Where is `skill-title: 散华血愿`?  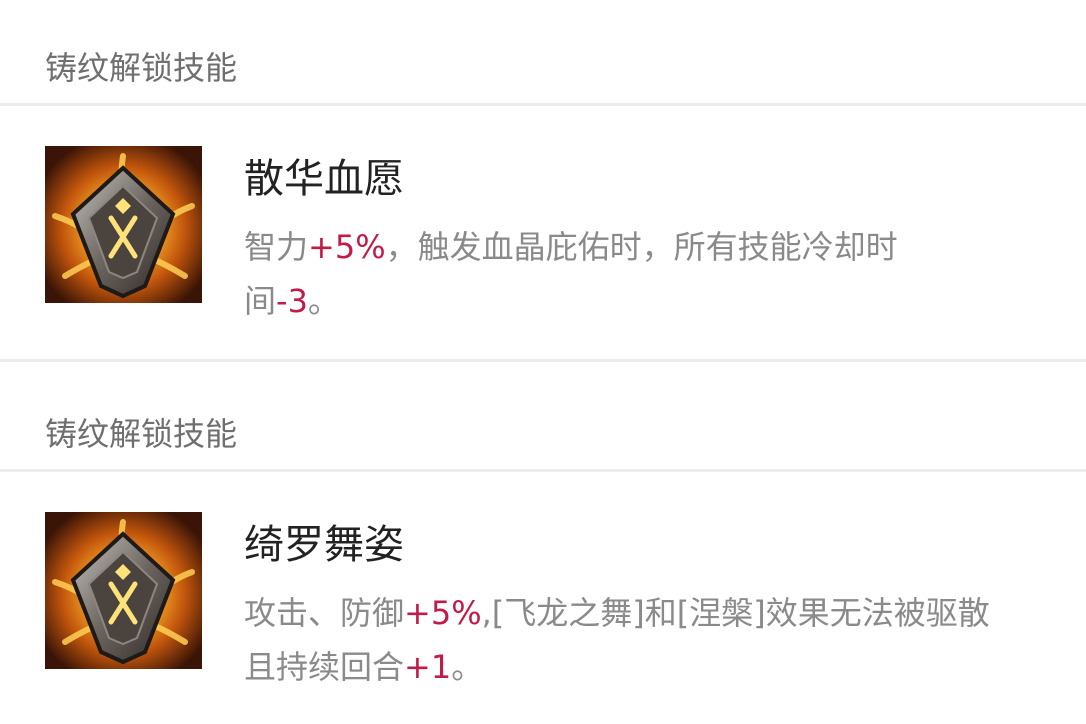 skill-title: 散华血愿 is located at coordinates (324, 179).